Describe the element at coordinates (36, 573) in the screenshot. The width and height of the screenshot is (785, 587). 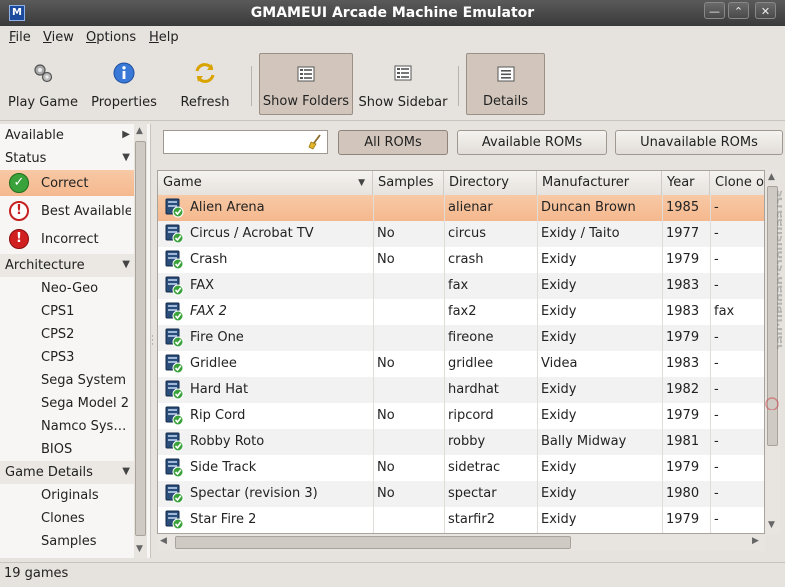
I see `game-count: 19 games` at that location.